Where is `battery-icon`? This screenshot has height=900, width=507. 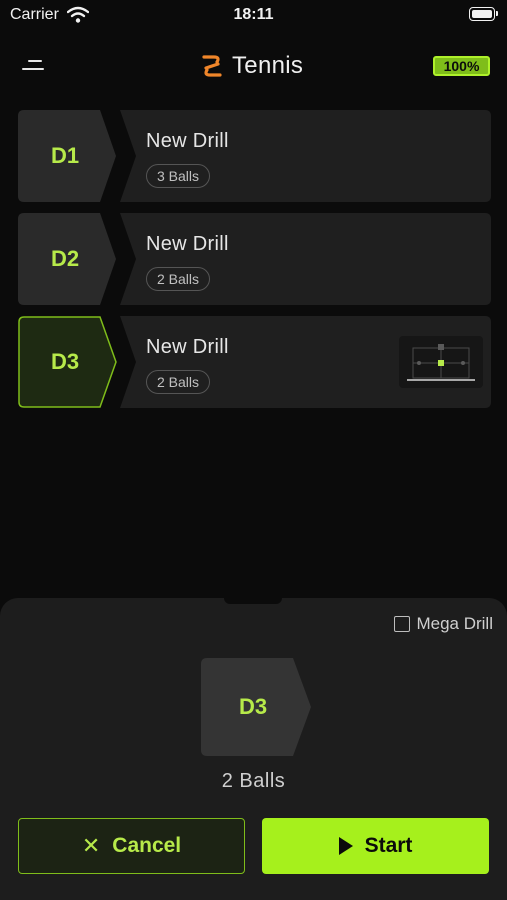
battery-icon is located at coordinates (483, 14).